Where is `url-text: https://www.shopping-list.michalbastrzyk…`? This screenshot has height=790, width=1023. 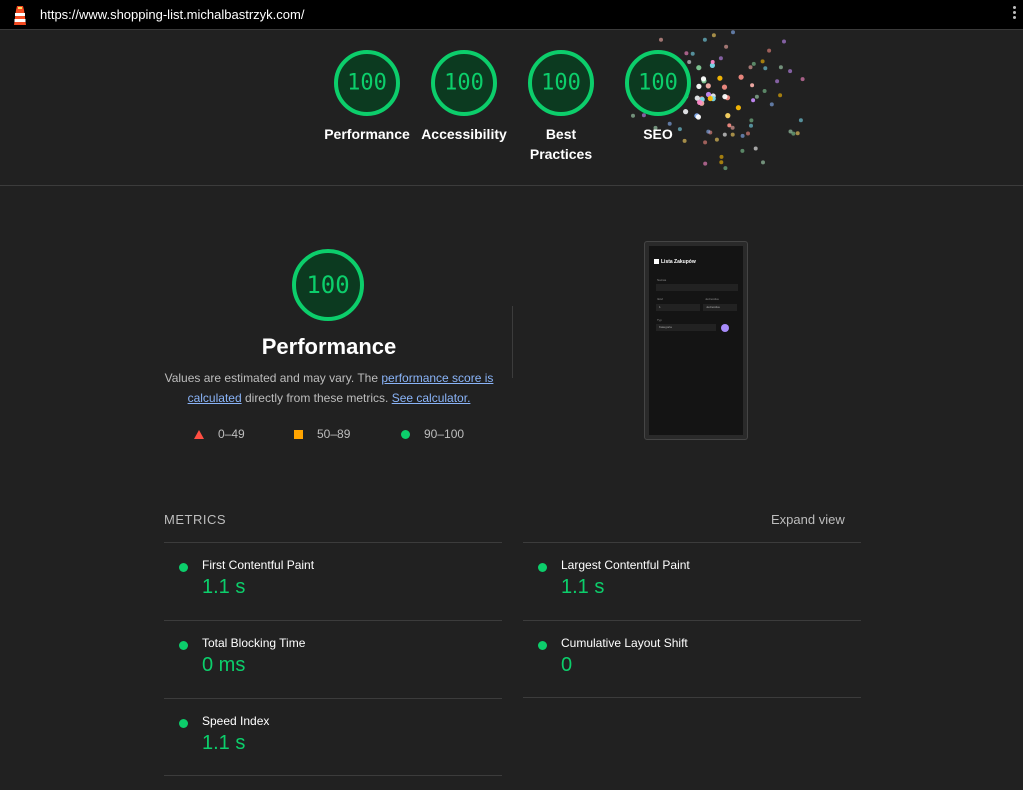 url-text: https://www.shopping-list.michalbastrzyk… is located at coordinates (172, 14).